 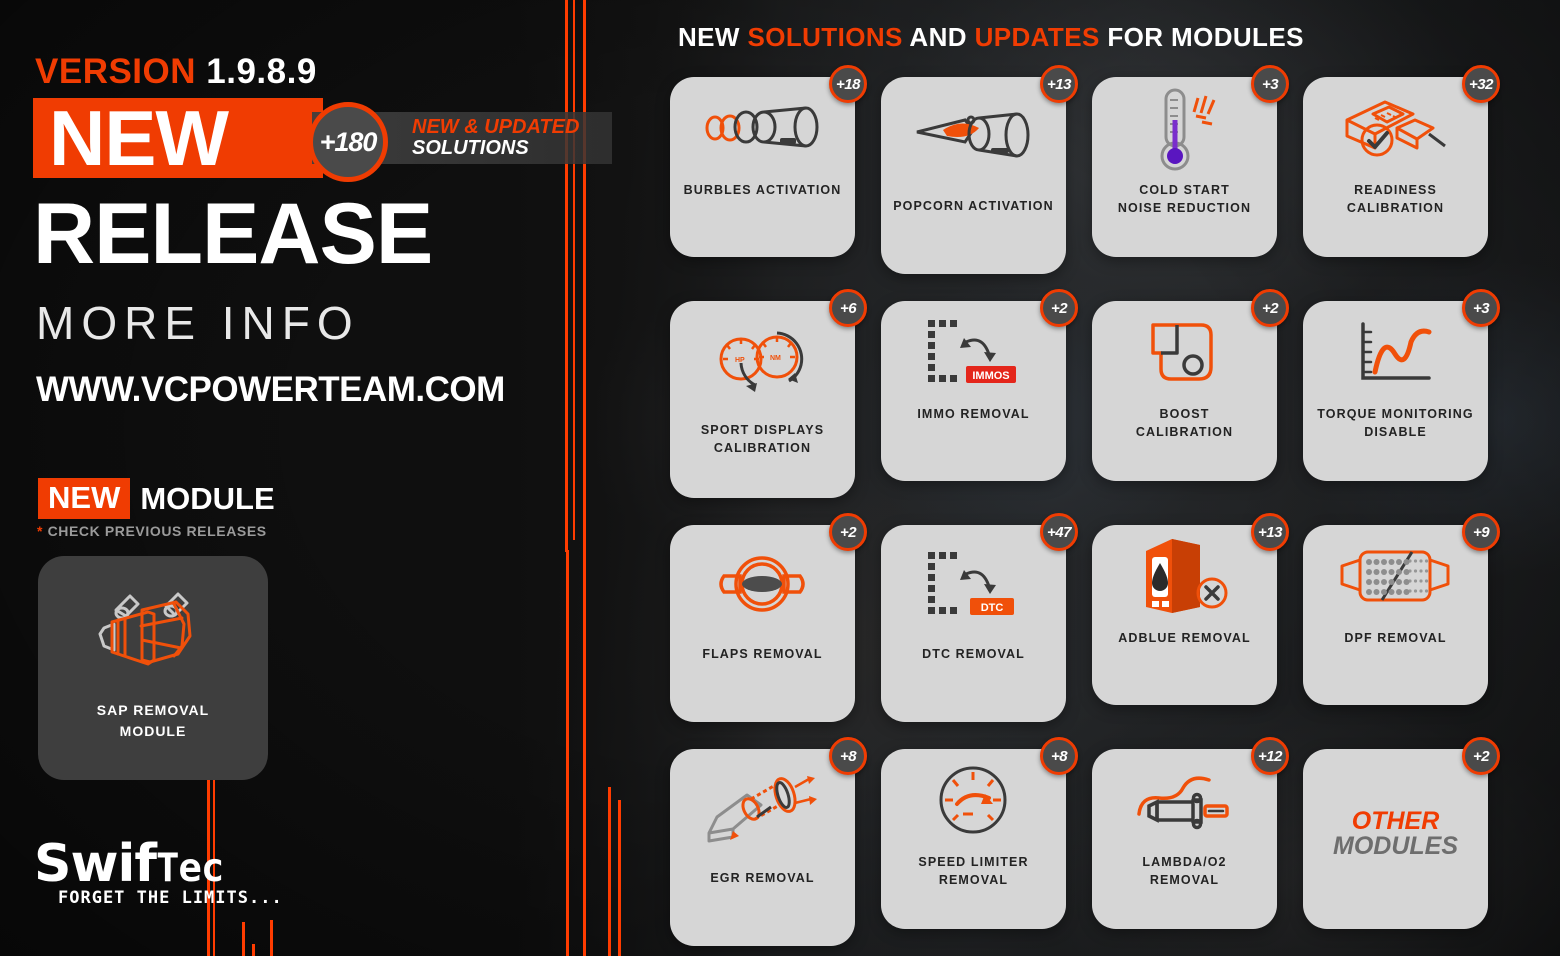 I want to click on svg-text: DTC, so click(x=991, y=608).